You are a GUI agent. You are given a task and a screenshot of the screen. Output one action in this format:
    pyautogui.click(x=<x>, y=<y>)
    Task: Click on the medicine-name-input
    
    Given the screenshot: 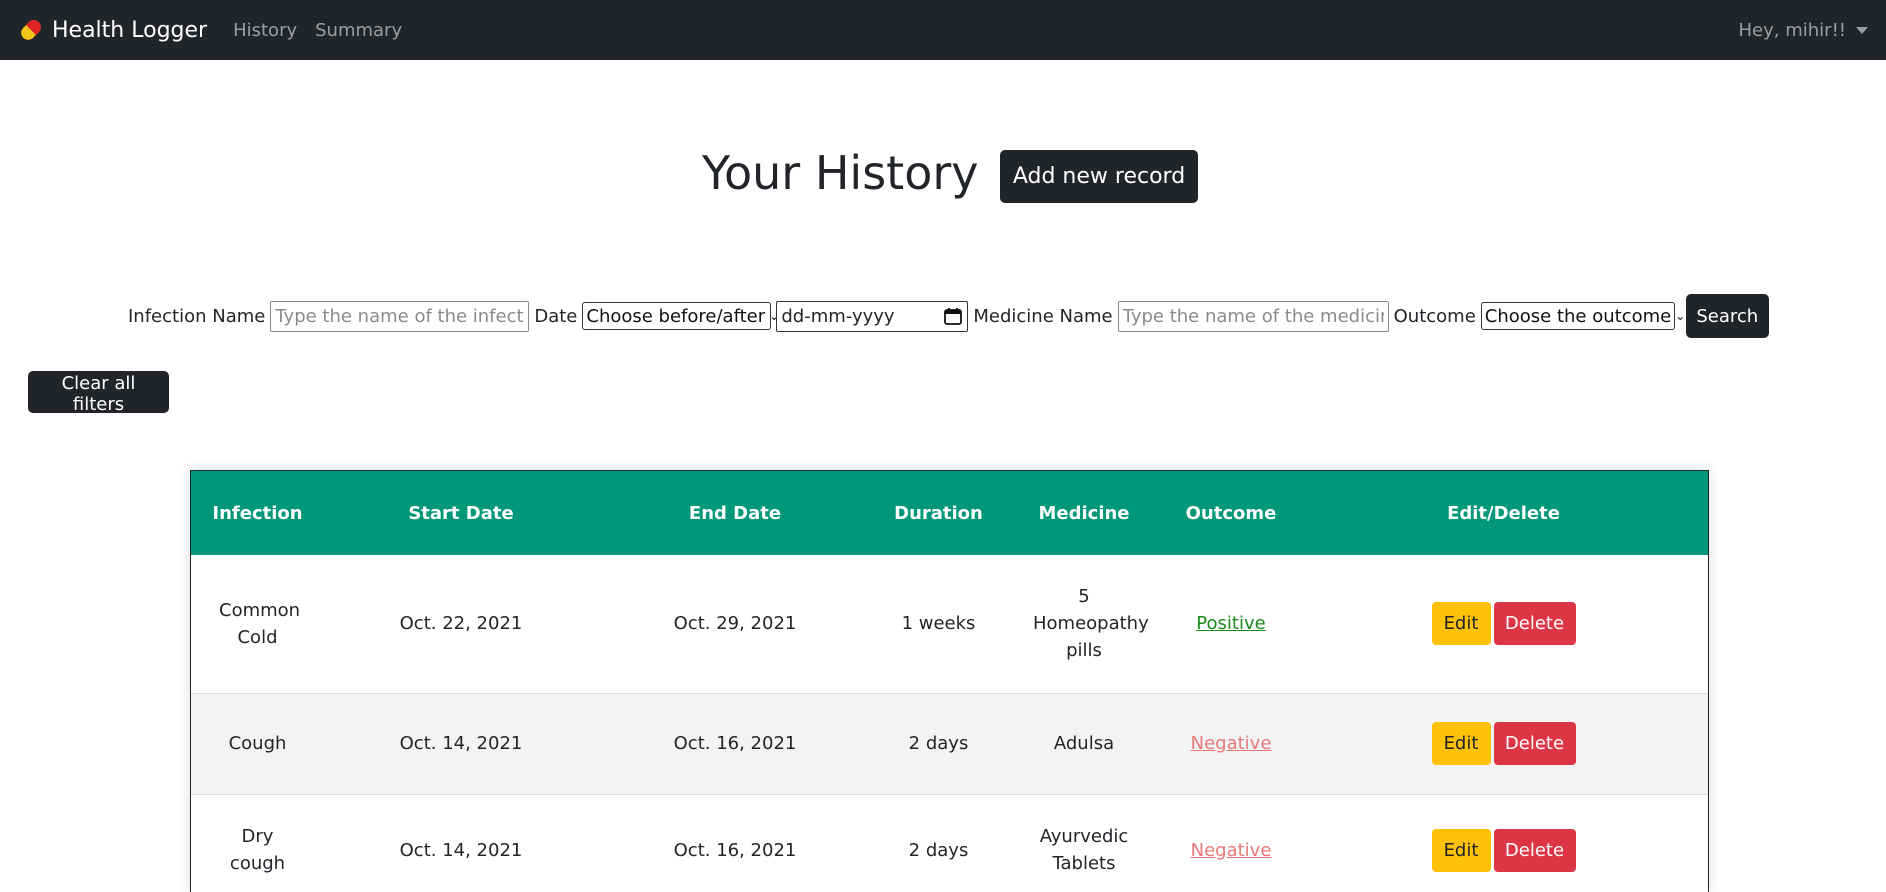 What is the action you would take?
    pyautogui.click(x=1253, y=316)
    